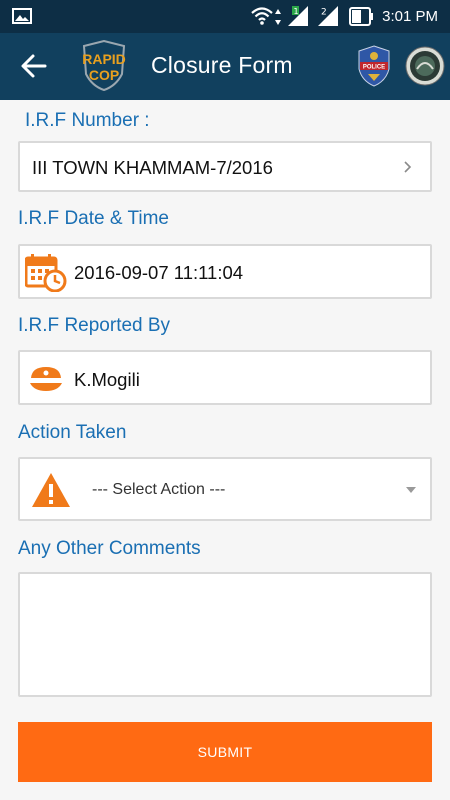  Describe the element at coordinates (410, 16) in the screenshot. I see `clock: 3:01 PM` at that location.